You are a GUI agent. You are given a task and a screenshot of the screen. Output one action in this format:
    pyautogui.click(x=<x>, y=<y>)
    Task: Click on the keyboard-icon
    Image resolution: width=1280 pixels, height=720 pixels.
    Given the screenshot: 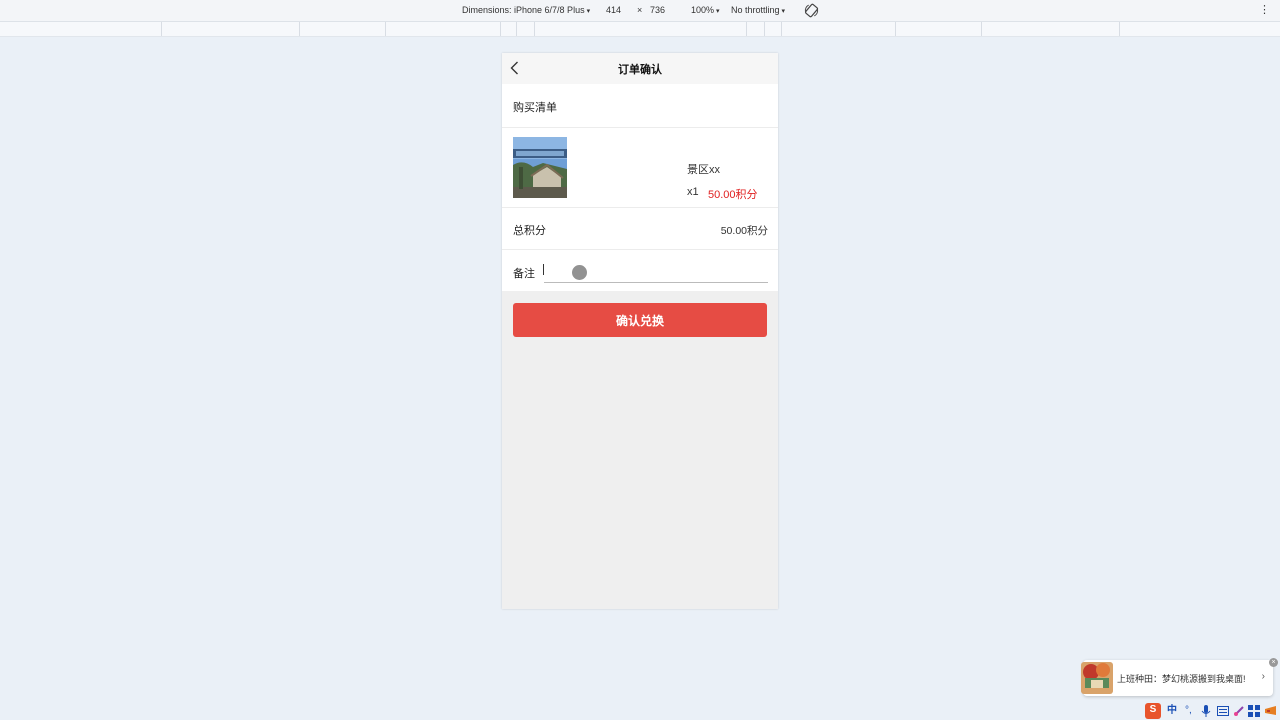 What is the action you would take?
    pyautogui.click(x=1223, y=711)
    